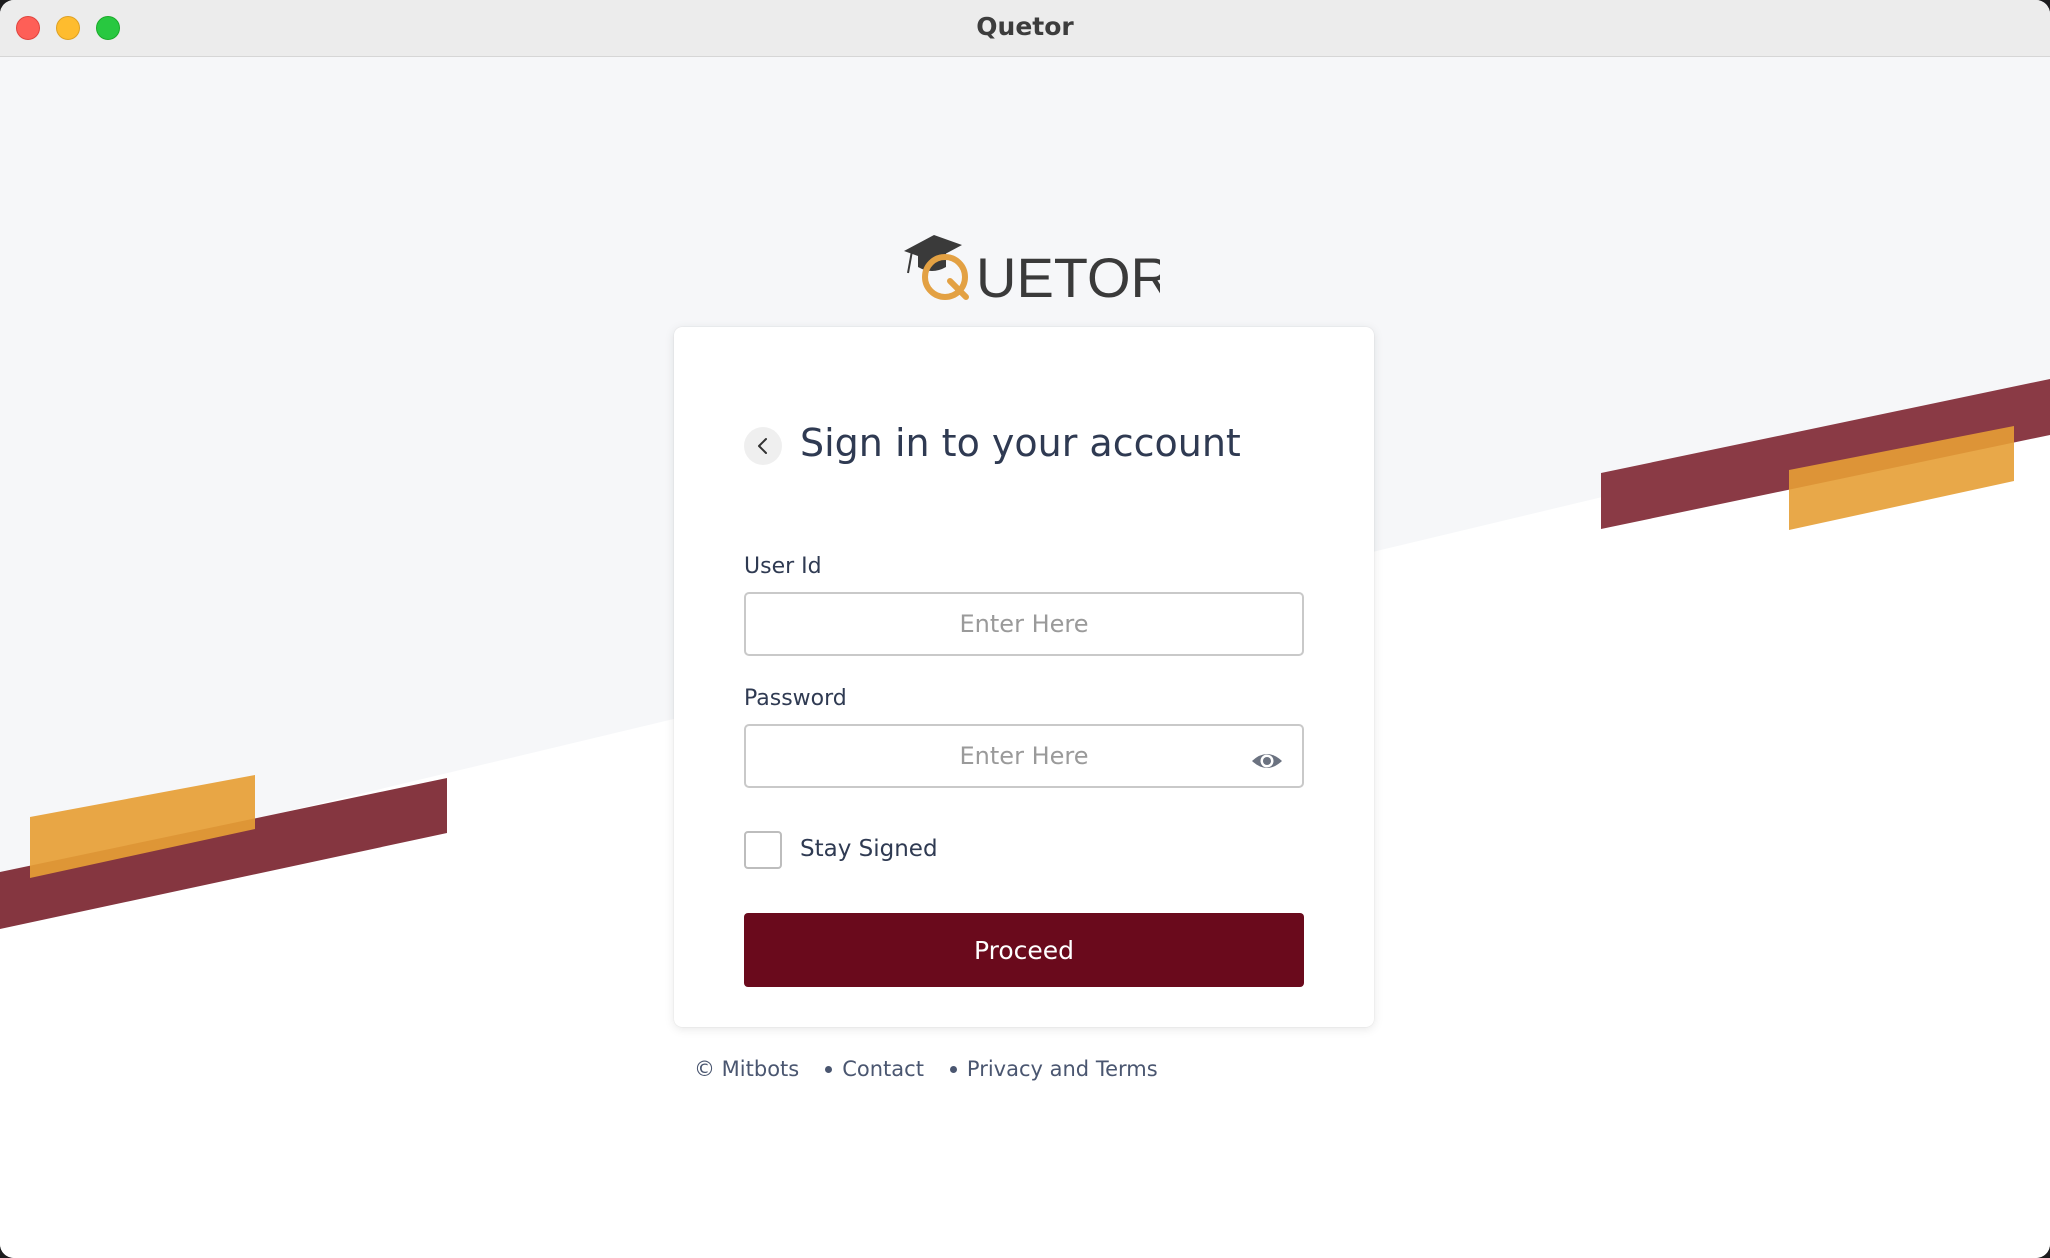 The image size is (2050, 1258). What do you see at coordinates (795, 698) in the screenshot?
I see `password-label: Password` at bounding box center [795, 698].